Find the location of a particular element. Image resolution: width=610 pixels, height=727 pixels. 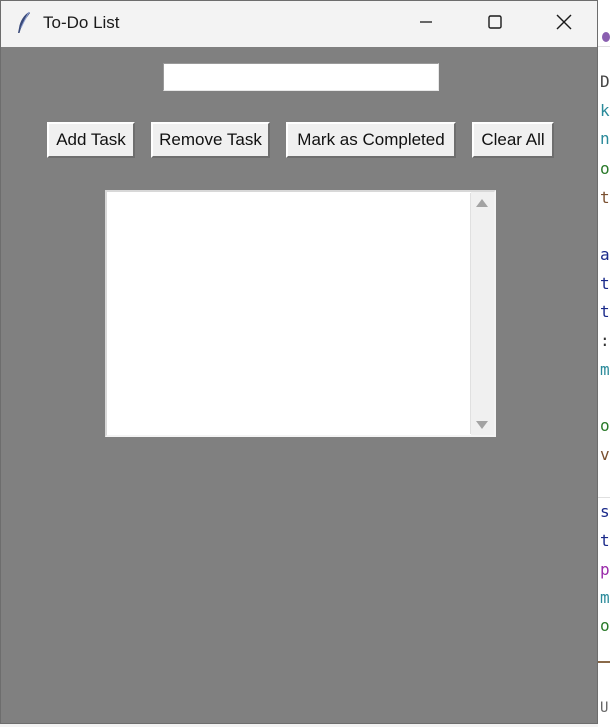

window-title: To-Do List is located at coordinates (81, 22).